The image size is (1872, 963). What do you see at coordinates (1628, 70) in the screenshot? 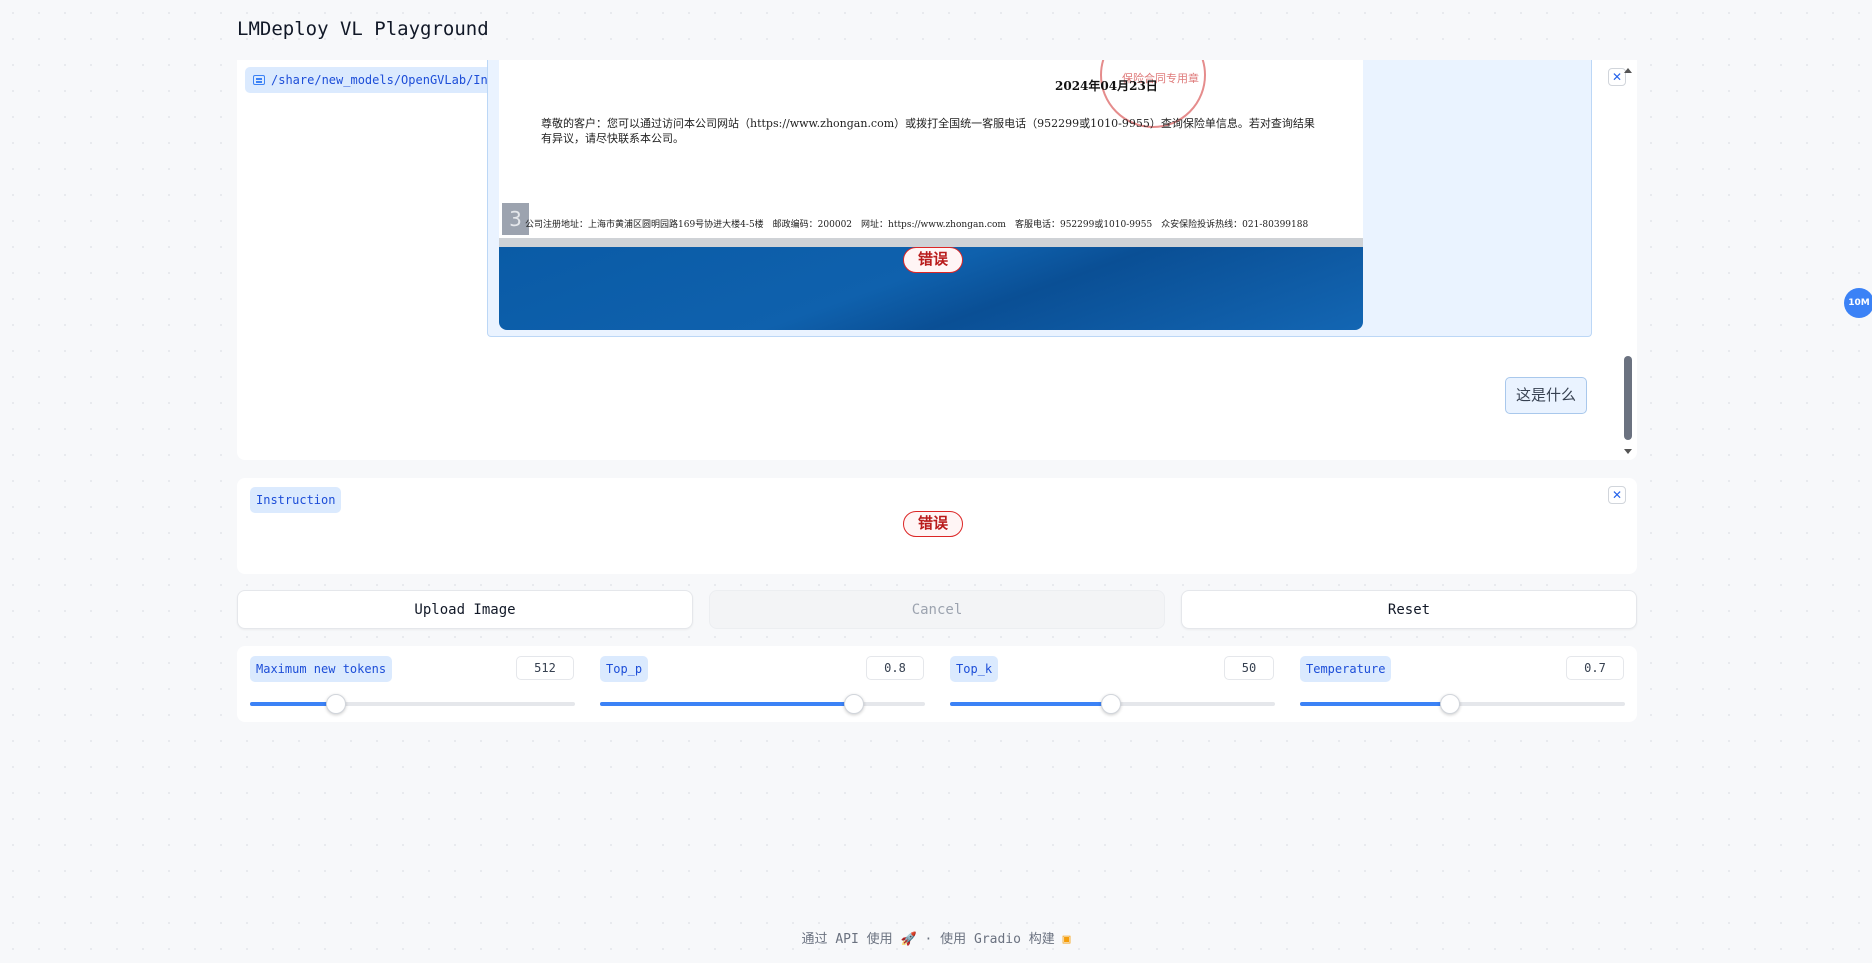
I see `scroll-up-arrow-icon` at bounding box center [1628, 70].